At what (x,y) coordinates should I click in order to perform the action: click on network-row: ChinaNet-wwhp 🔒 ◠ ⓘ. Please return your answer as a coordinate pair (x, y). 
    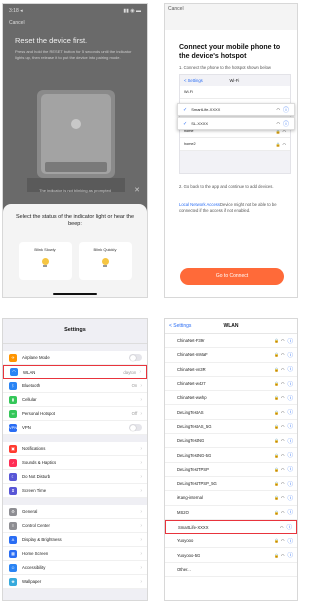
    Looking at the image, I should click on (231, 398).